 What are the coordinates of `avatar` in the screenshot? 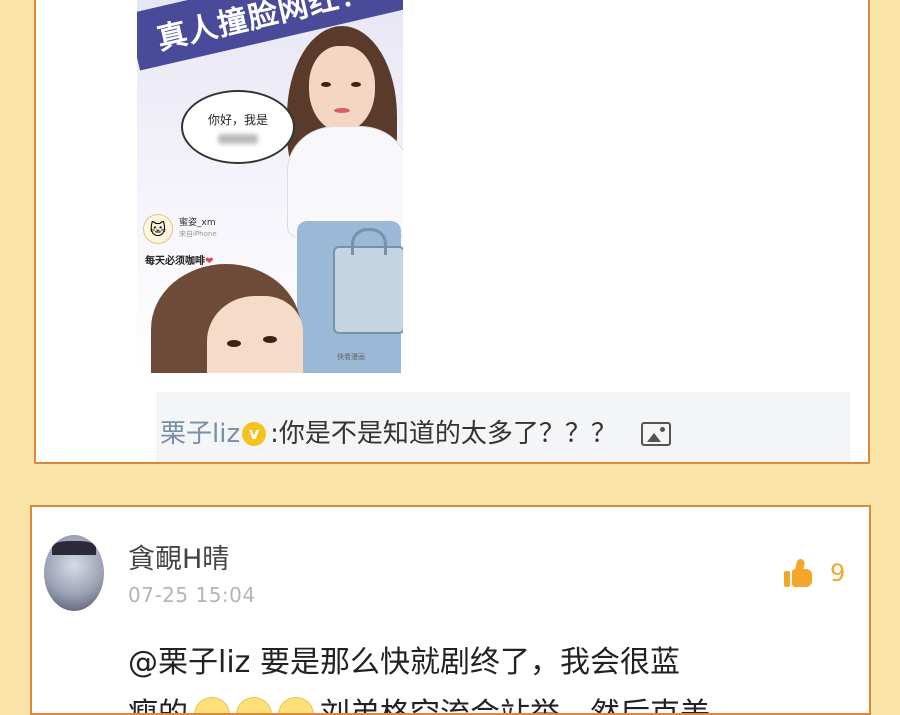 It's located at (74, 573).